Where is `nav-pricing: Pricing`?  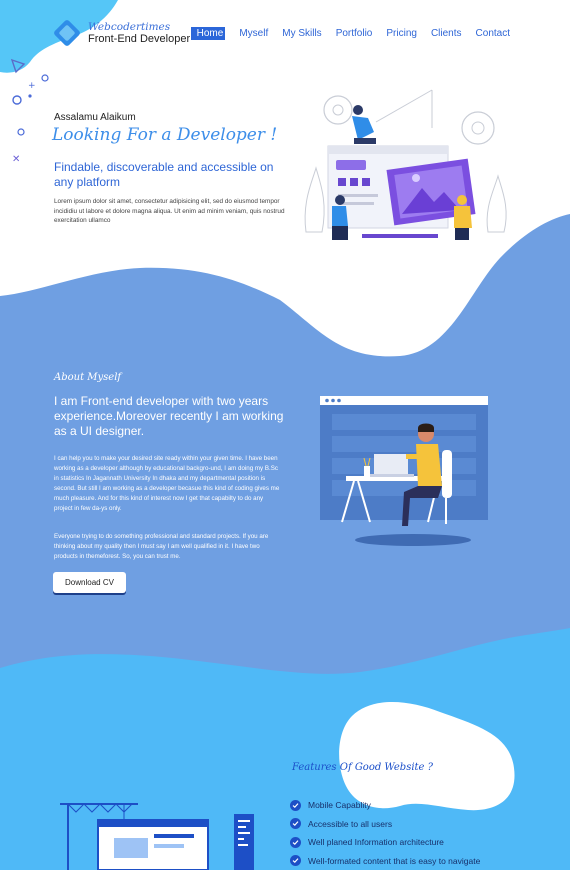
nav-pricing: Pricing is located at coordinates (401, 33).